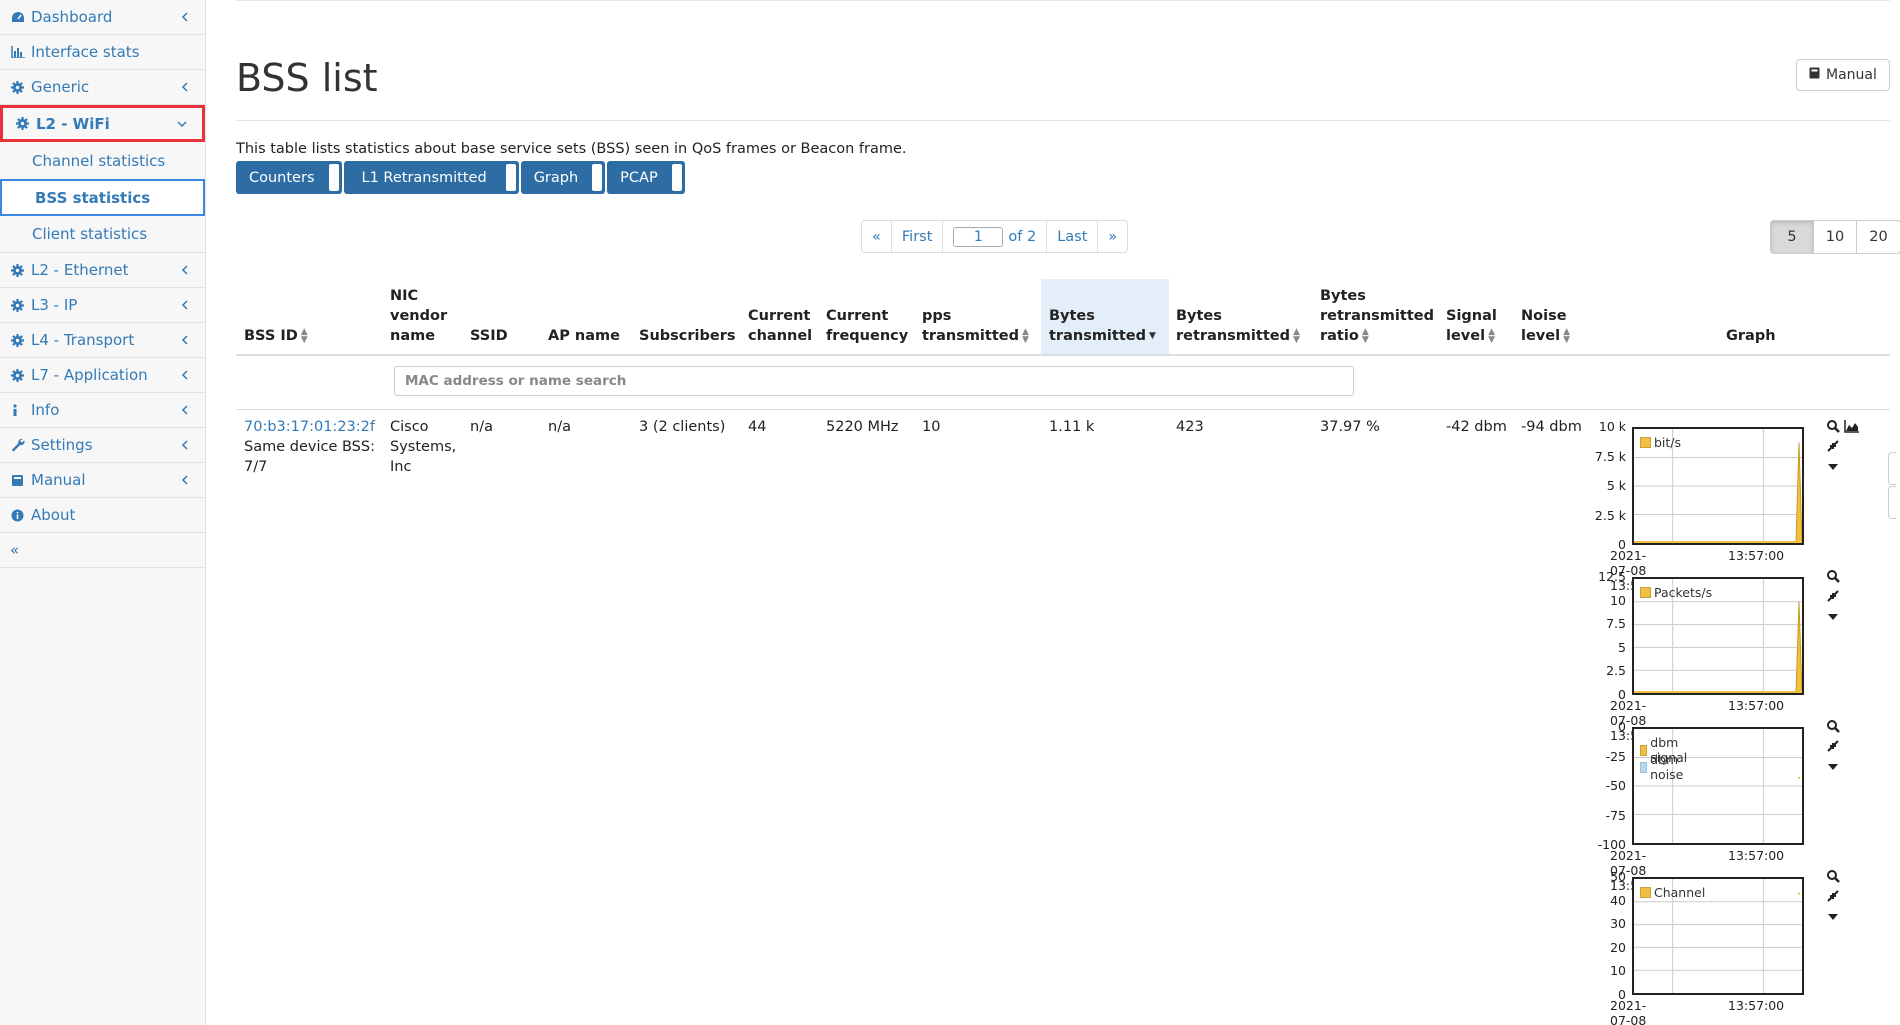  I want to click on sidebar-subitem-label: Channel statistics, so click(99, 160).